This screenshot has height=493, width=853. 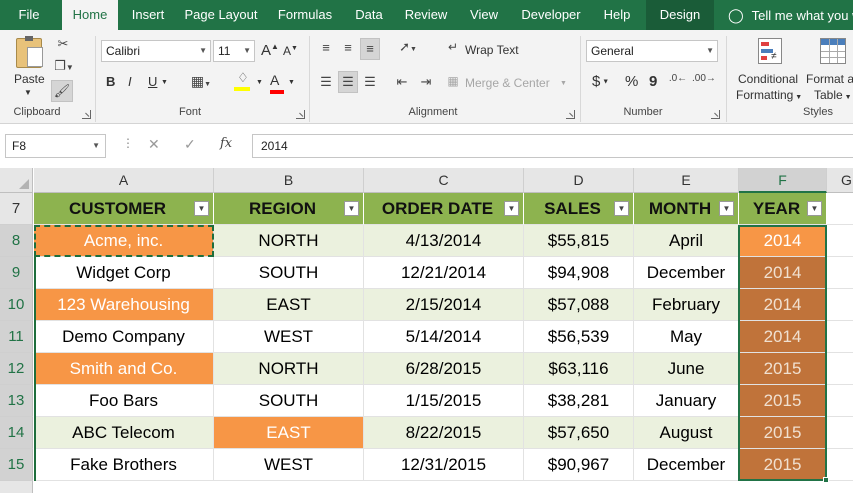 What do you see at coordinates (16, 433) in the screenshot?
I see `row-header-14: 14` at bounding box center [16, 433].